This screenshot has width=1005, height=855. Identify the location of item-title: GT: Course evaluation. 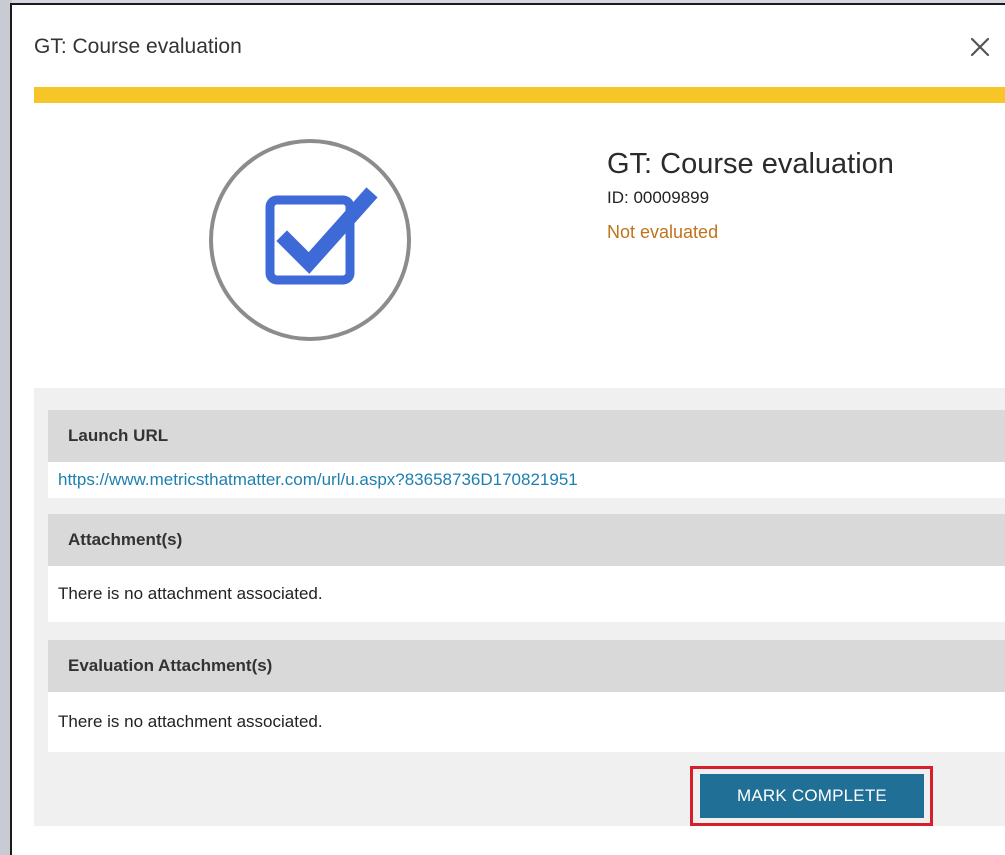
(750, 164).